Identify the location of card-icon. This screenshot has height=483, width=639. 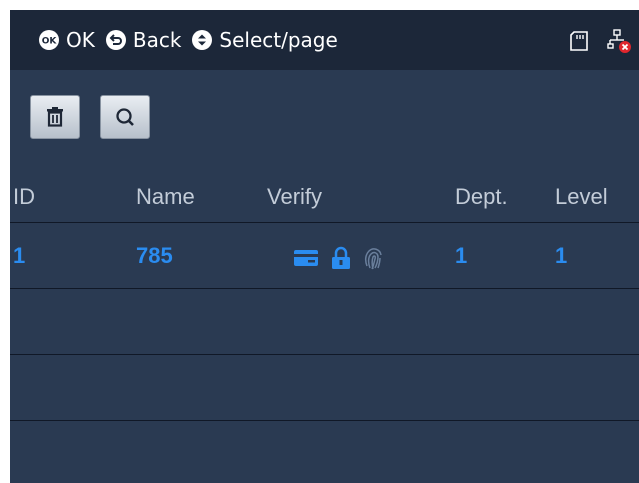
(306, 258).